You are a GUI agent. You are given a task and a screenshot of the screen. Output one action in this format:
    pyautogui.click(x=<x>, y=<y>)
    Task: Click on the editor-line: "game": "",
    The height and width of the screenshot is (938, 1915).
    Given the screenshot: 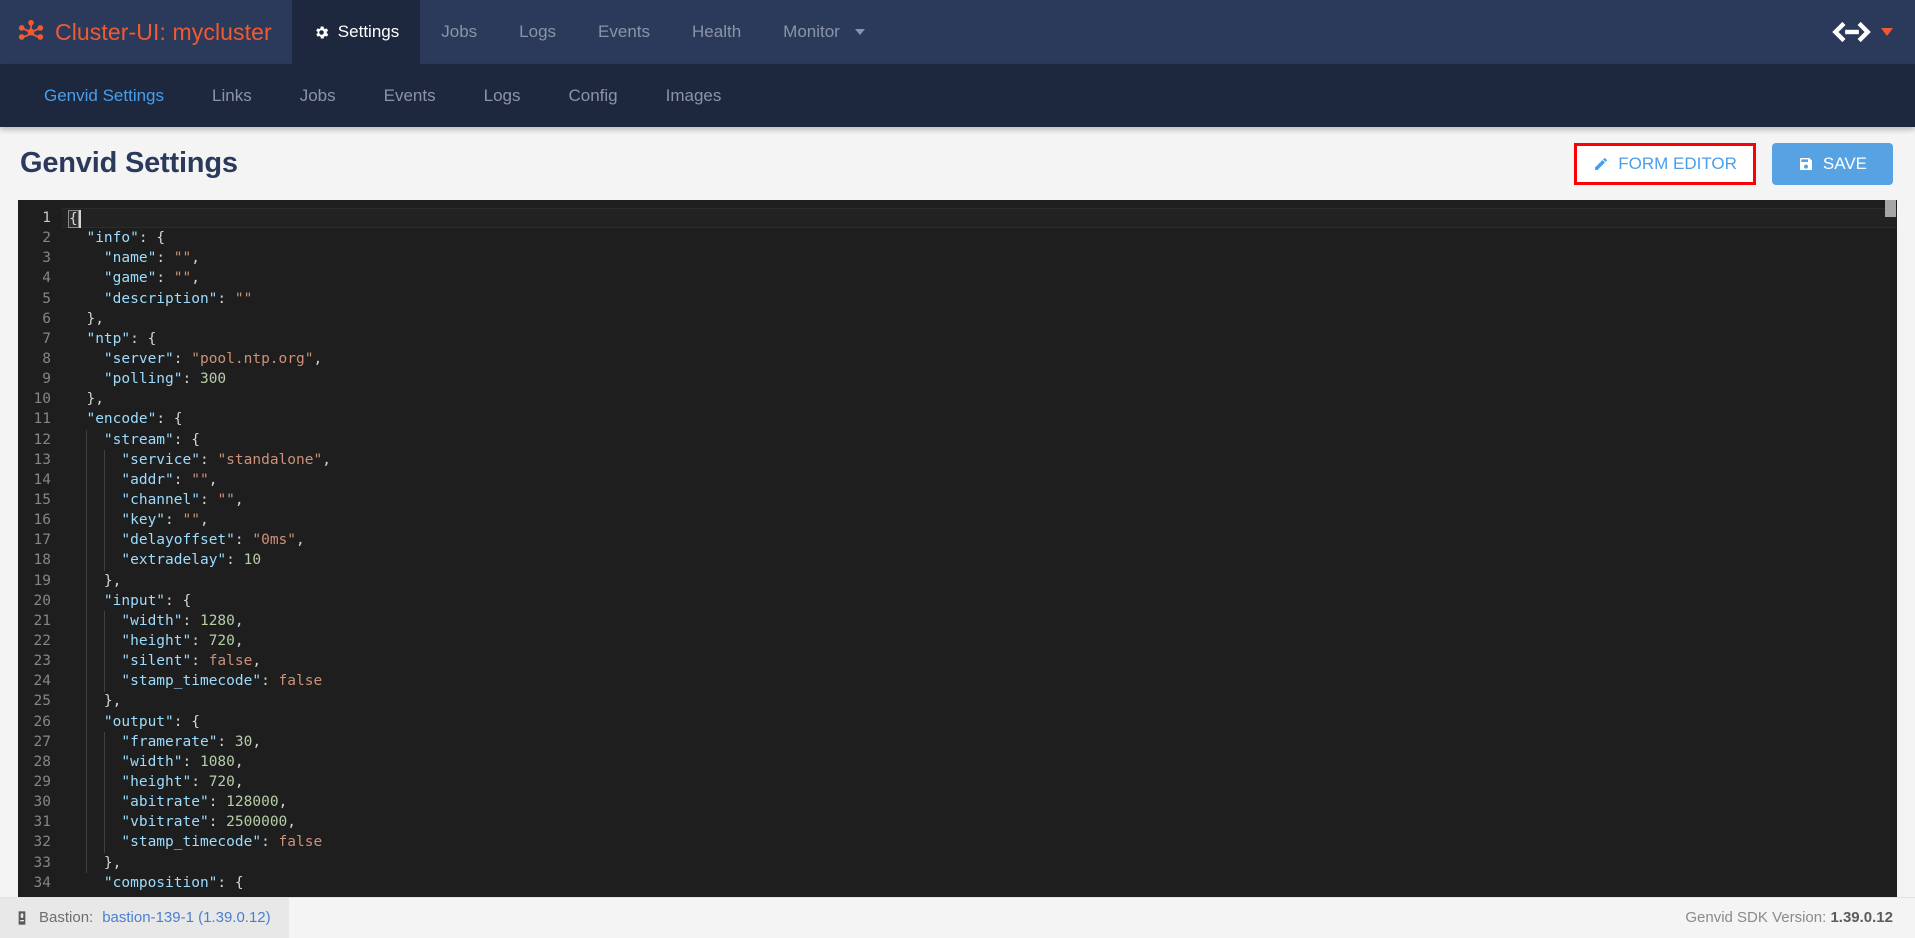 What is the action you would take?
    pyautogui.click(x=979, y=278)
    